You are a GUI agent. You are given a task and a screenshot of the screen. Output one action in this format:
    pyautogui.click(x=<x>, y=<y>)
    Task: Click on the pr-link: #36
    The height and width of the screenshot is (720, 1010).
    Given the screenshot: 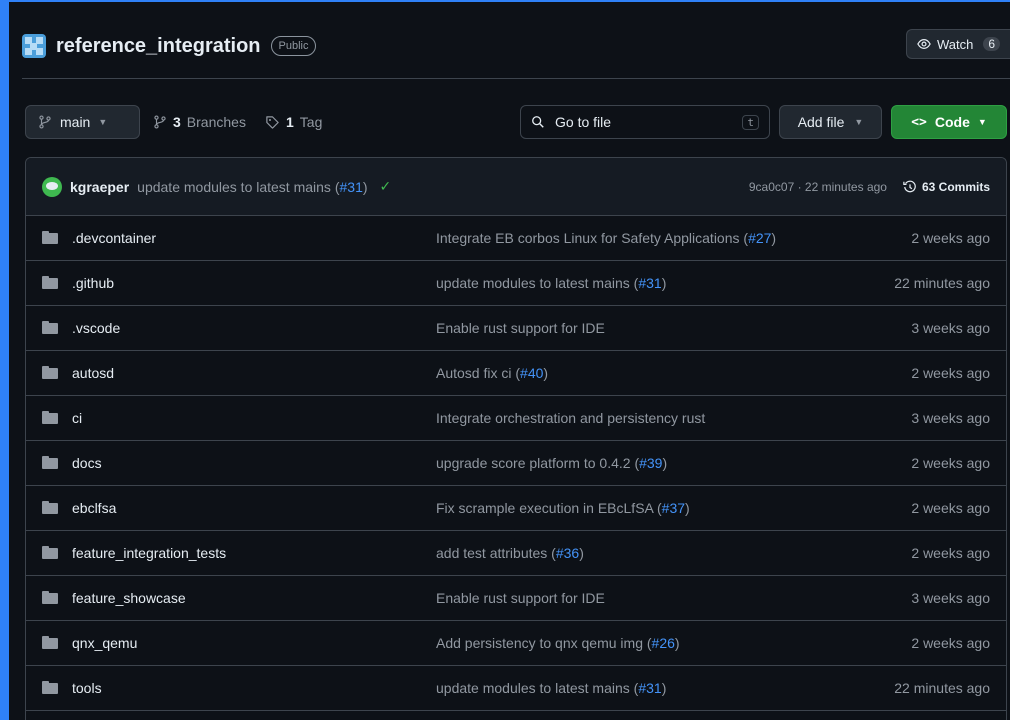 What is the action you would take?
    pyautogui.click(x=567, y=553)
    